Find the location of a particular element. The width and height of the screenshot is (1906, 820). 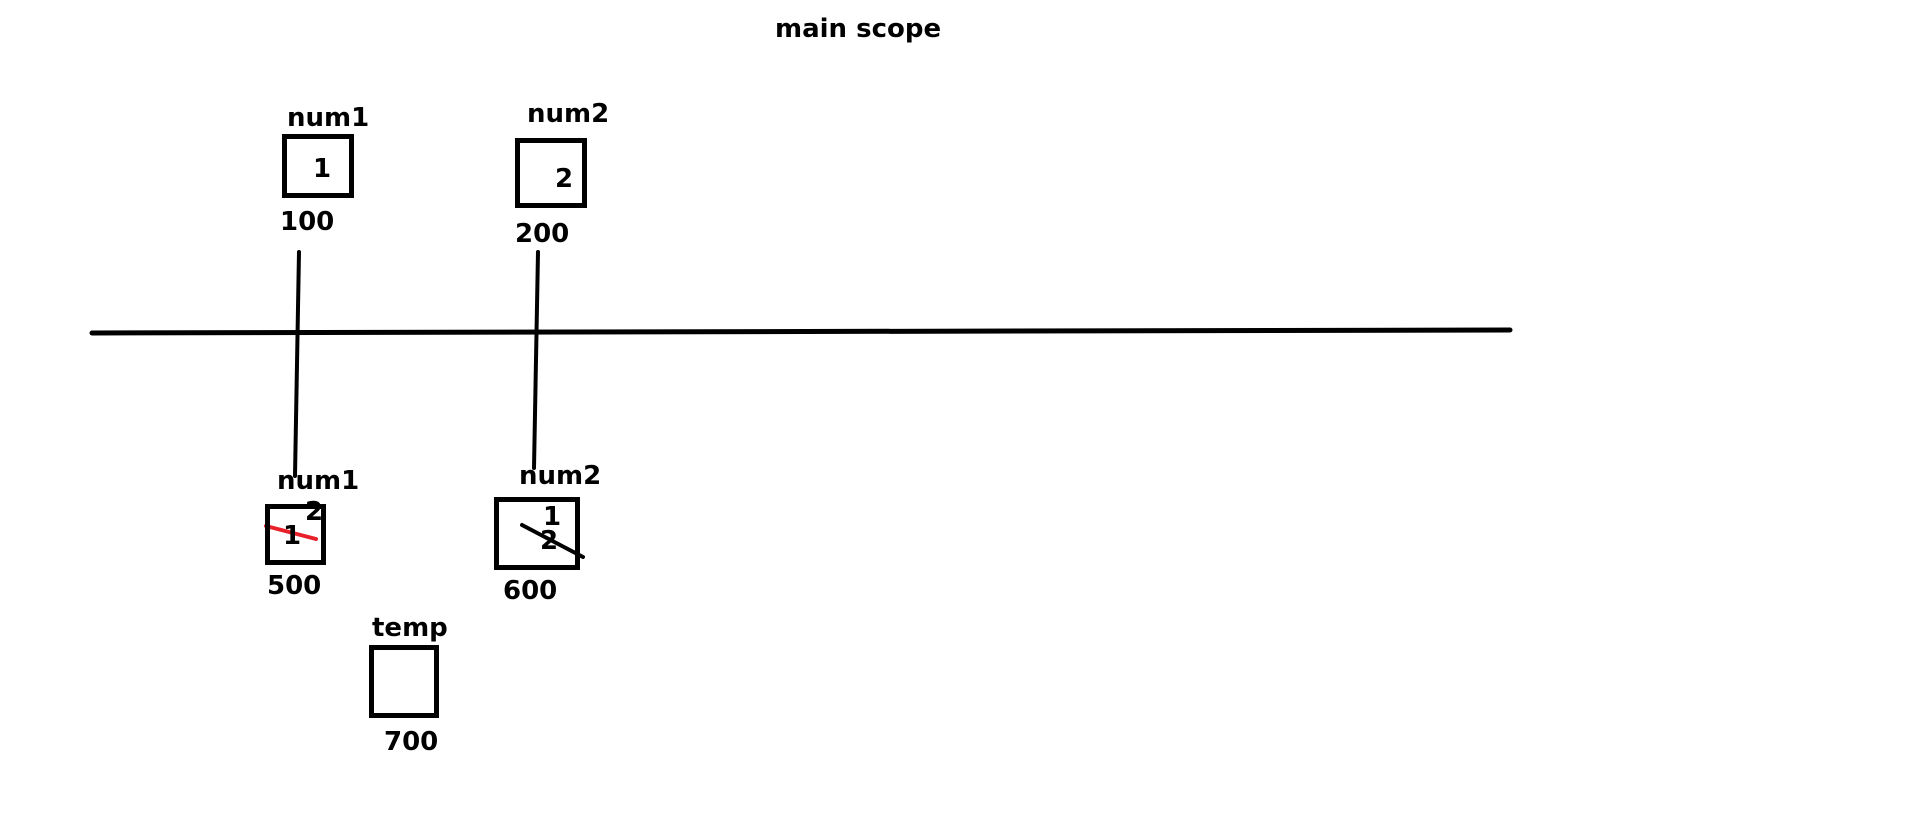

var-label-num1-main: num1 is located at coordinates (328, 118).